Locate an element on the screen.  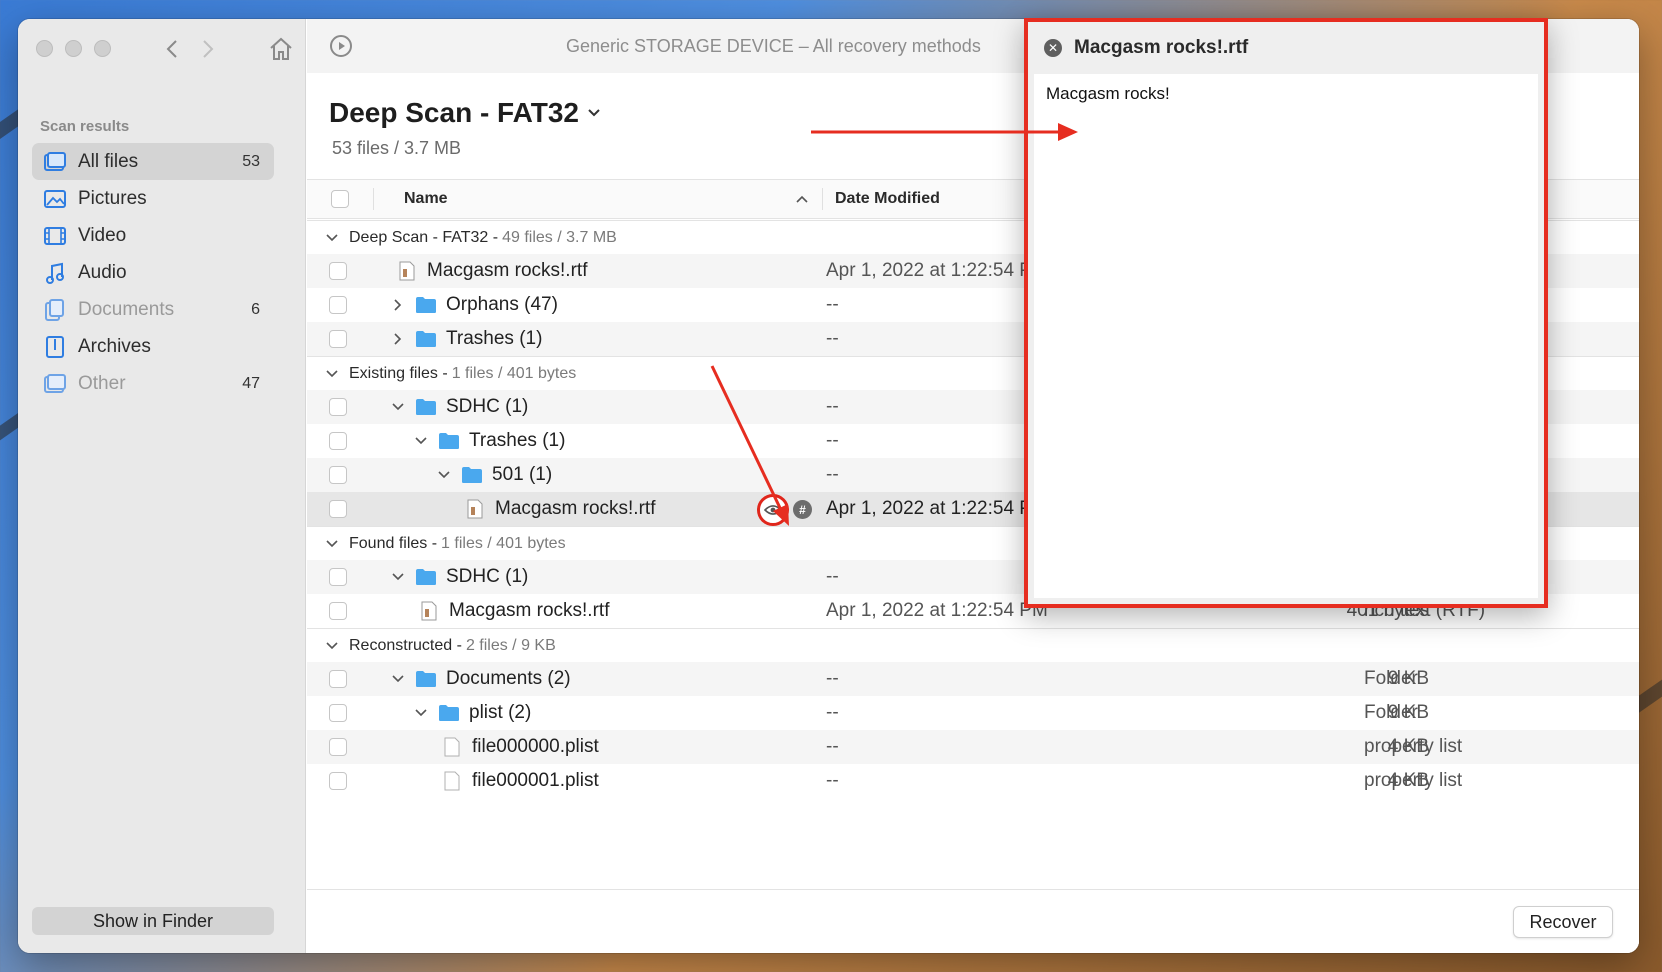
table-row: file000001.plist -- 4 KB property list is located at coordinates (973, 781).